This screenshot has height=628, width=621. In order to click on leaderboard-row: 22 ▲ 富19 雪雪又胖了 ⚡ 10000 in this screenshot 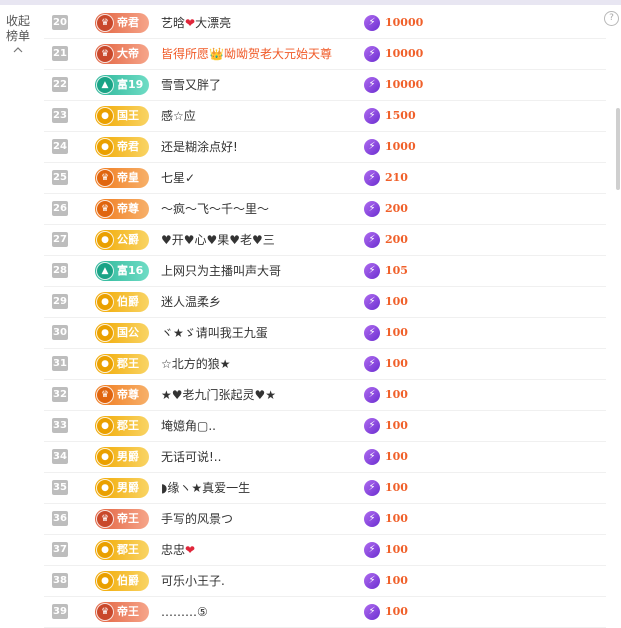, I will do `click(325, 85)`.